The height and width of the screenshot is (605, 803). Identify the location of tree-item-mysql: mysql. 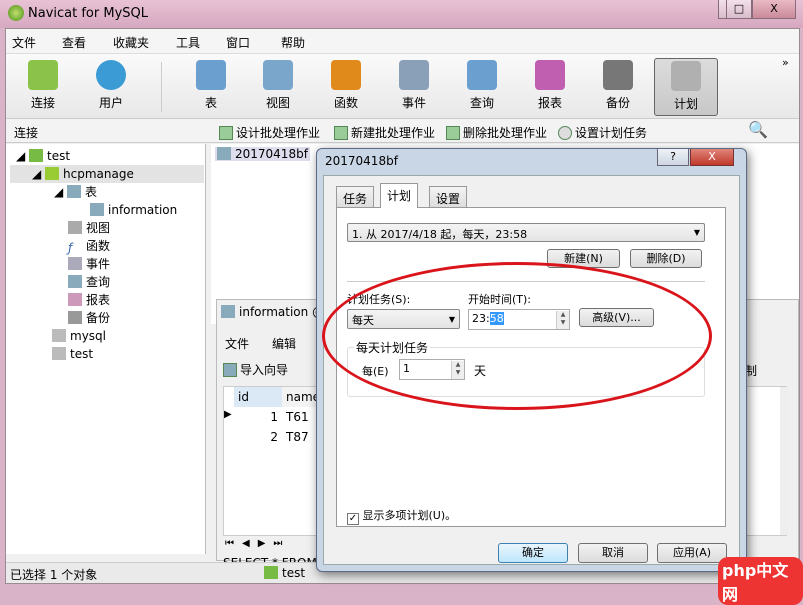
(79, 336).